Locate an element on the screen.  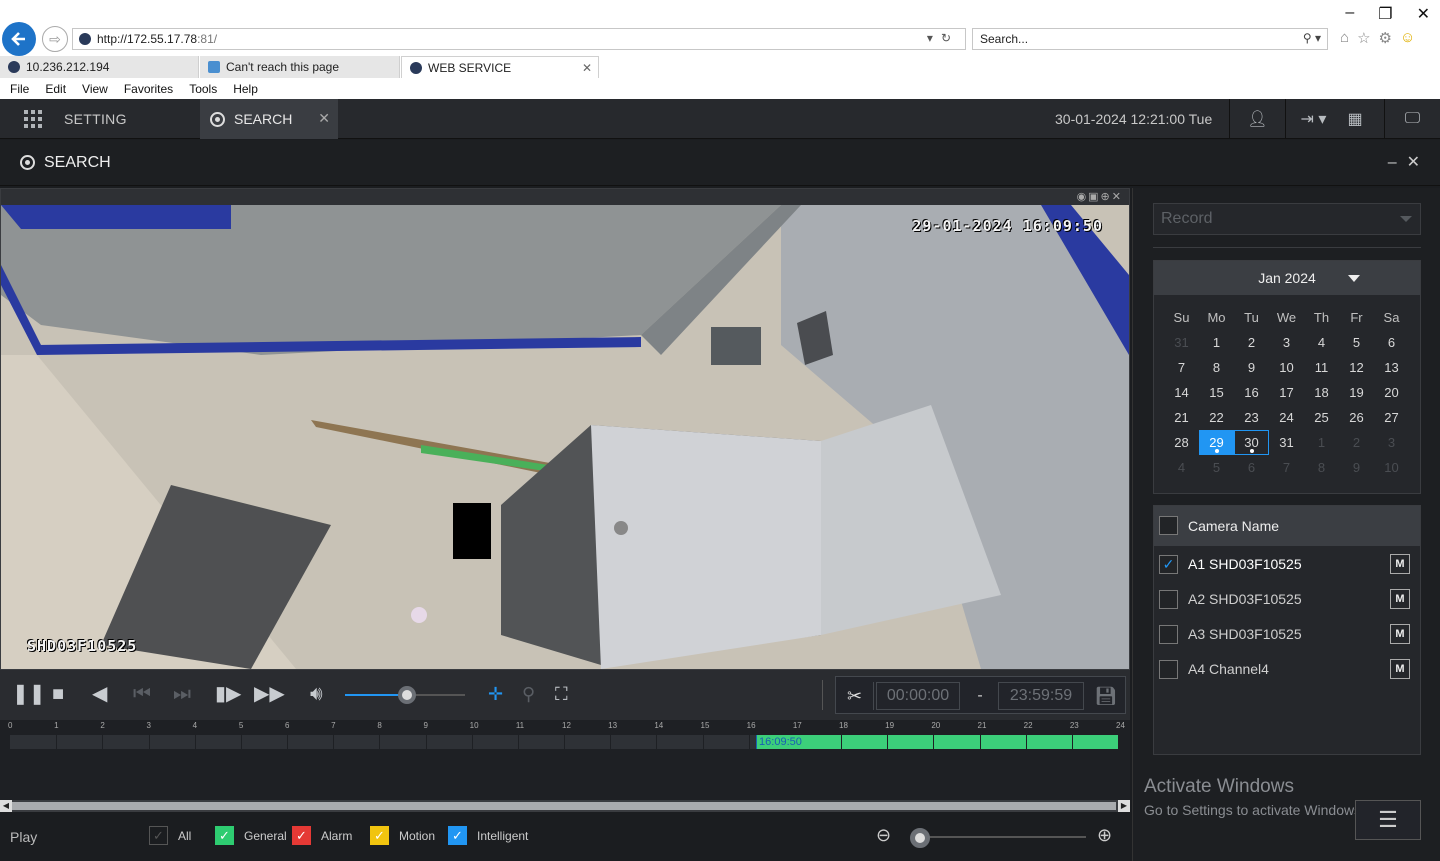
browser-search-input: Search... ⚲ ▾ is located at coordinates (1150, 39).